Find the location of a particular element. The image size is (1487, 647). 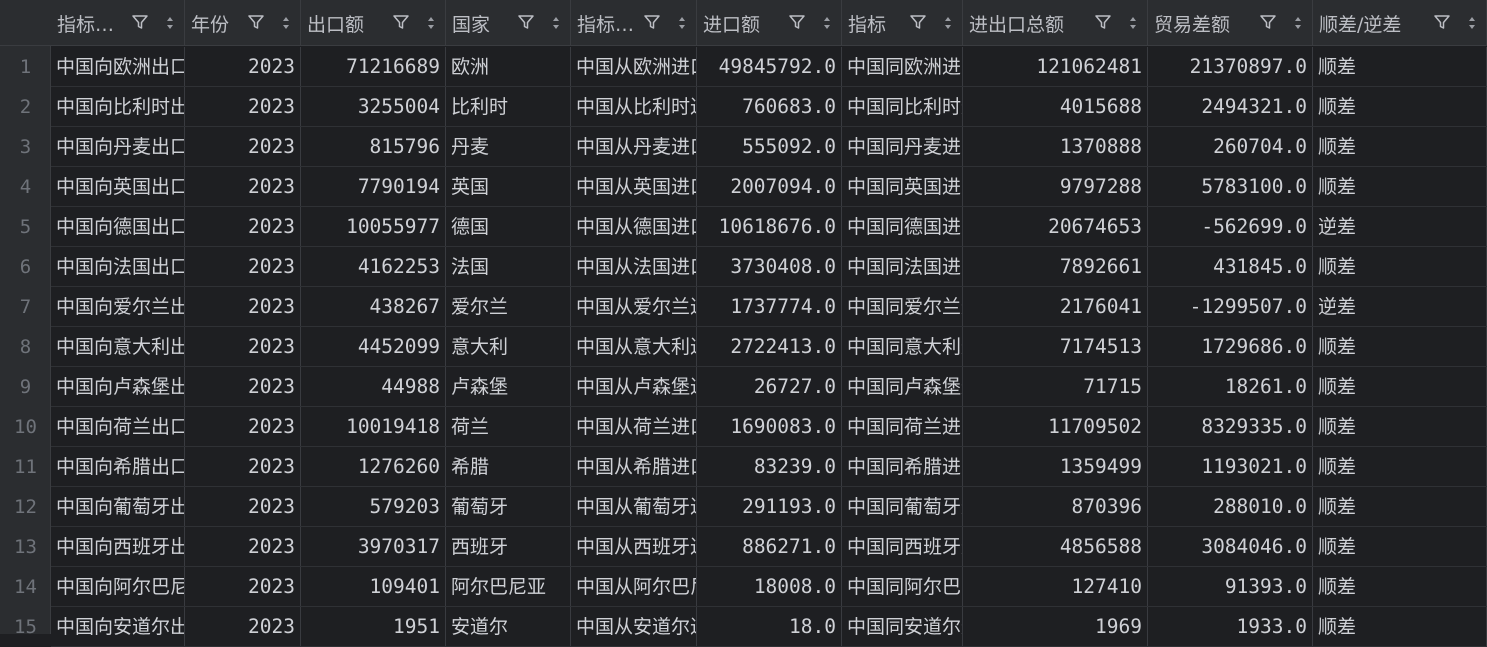

column-header-trade-balance: 贸易差额 is located at coordinates (1230, 23).